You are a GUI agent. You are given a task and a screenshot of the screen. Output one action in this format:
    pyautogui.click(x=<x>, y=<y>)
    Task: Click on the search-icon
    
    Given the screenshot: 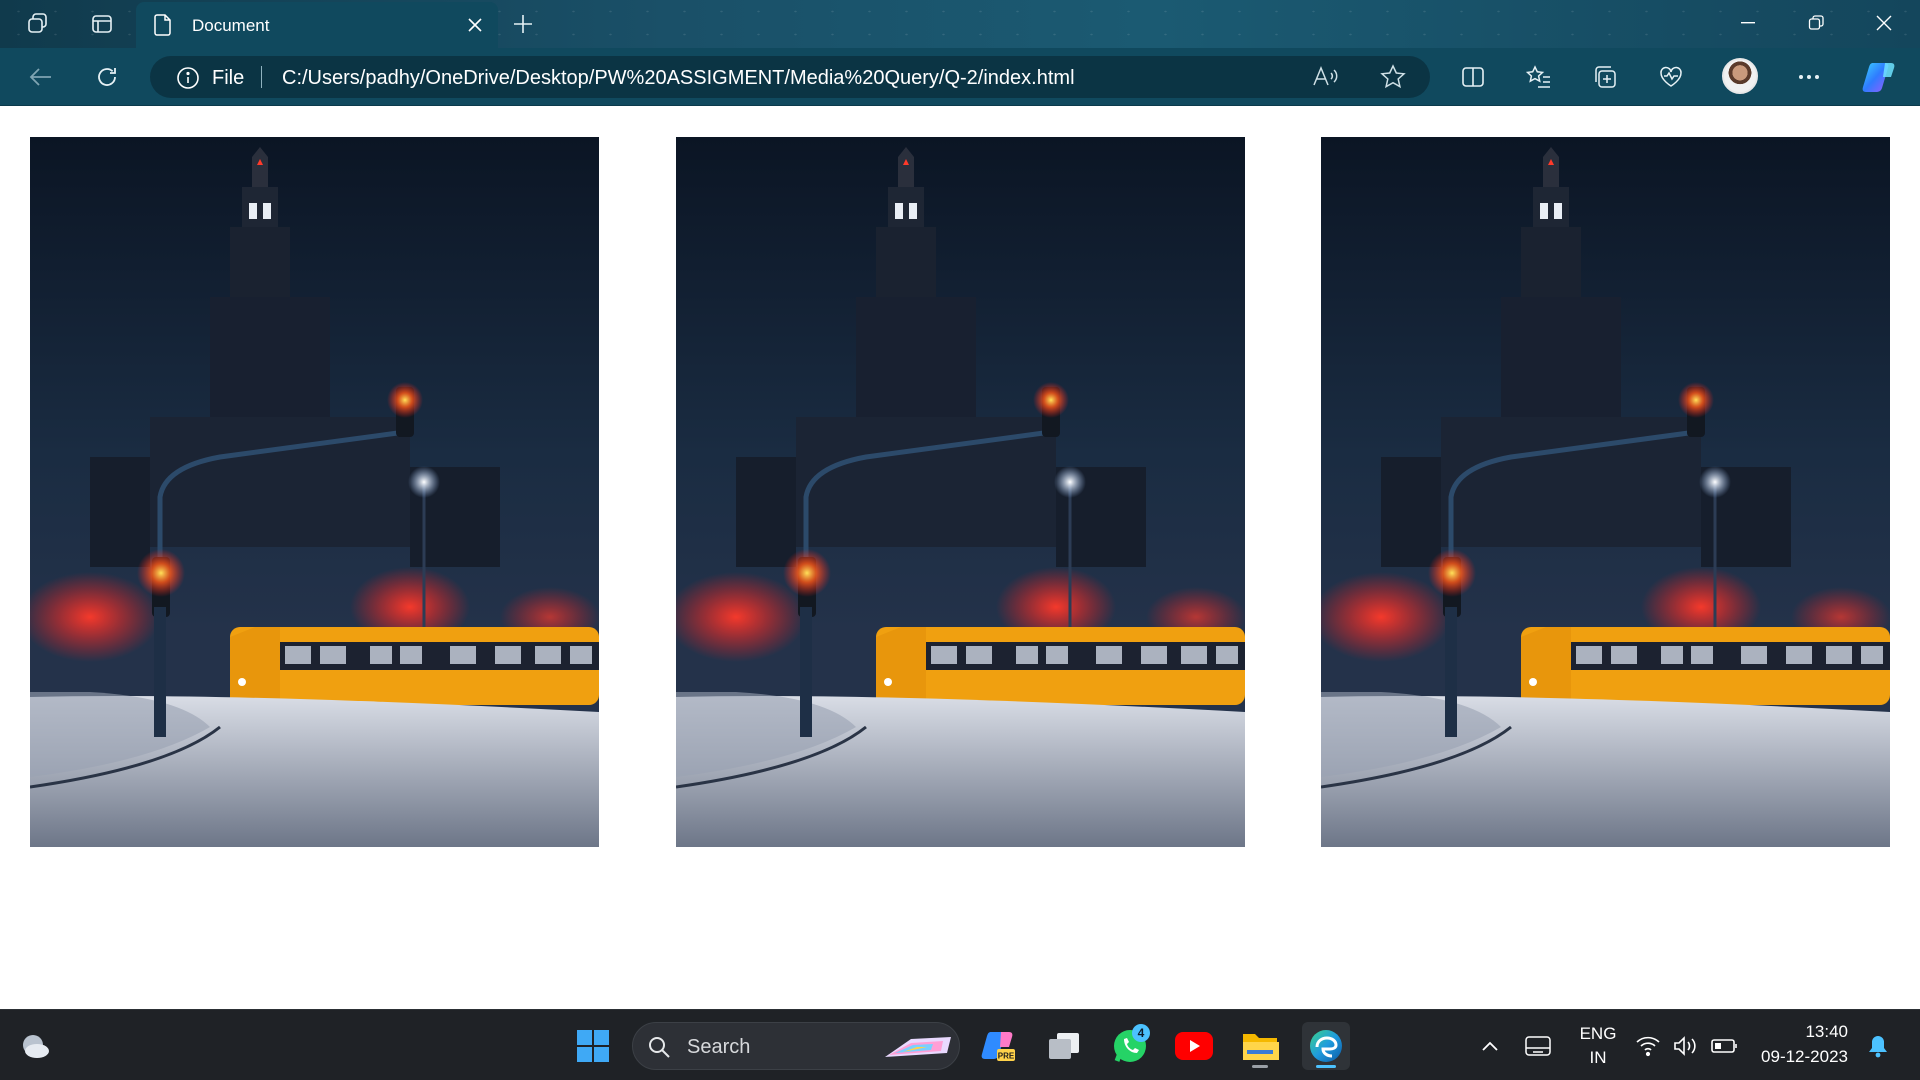 What is the action you would take?
    pyautogui.click(x=659, y=1049)
    